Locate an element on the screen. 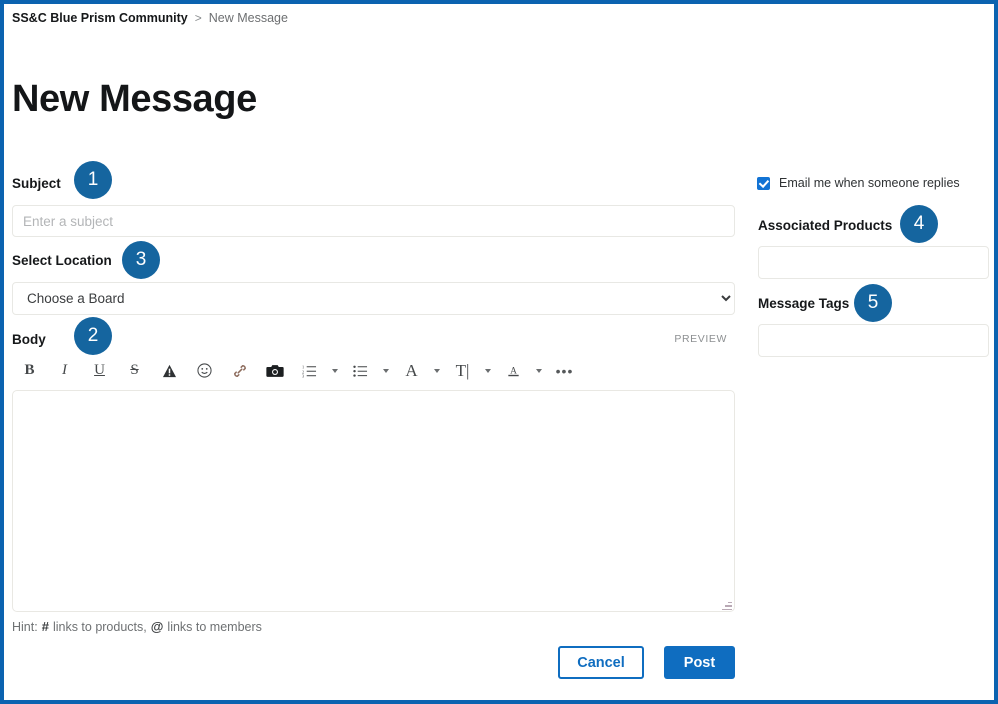 The height and width of the screenshot is (704, 998). subject-input is located at coordinates (373, 221).